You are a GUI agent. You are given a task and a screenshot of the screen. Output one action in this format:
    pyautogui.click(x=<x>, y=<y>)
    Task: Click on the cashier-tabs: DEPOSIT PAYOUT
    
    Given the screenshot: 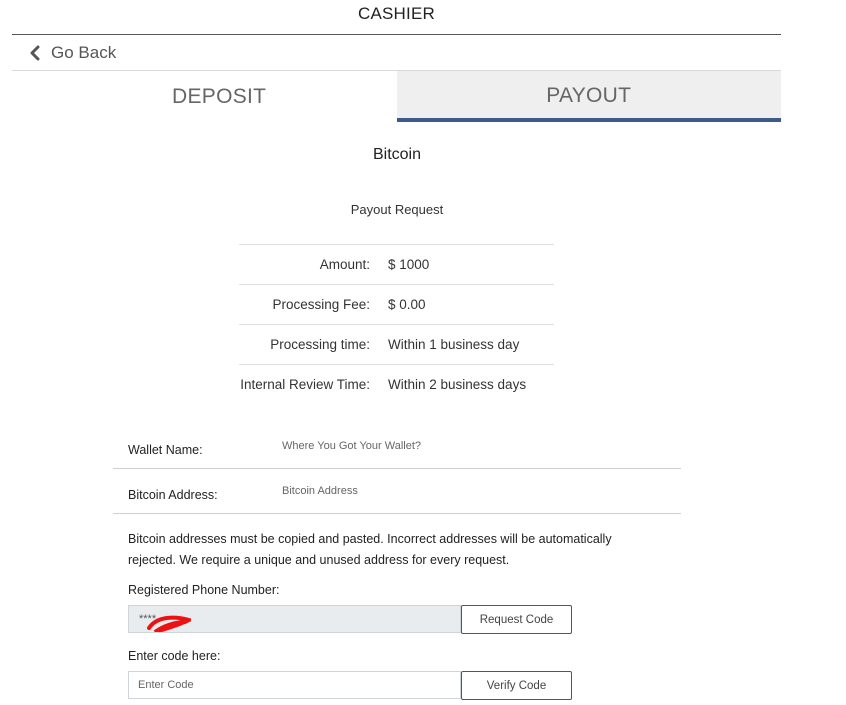 What is the action you would take?
    pyautogui.click(x=396, y=96)
    